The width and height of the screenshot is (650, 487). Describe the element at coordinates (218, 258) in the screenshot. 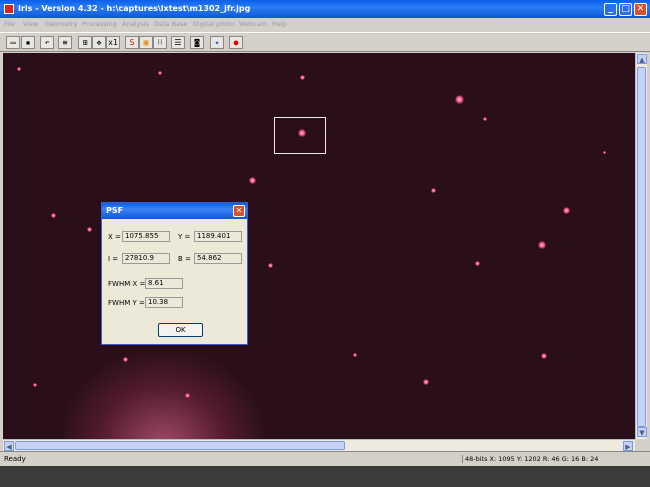

I see `b-value-field: 54.862` at that location.